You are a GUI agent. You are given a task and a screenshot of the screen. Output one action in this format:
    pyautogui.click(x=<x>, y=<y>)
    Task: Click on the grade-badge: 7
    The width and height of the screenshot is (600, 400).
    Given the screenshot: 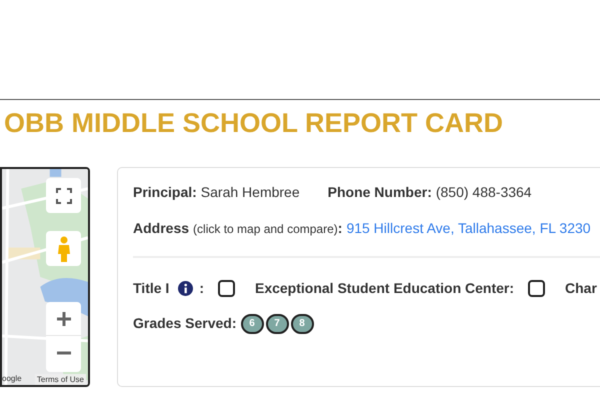 What is the action you would take?
    pyautogui.click(x=277, y=324)
    